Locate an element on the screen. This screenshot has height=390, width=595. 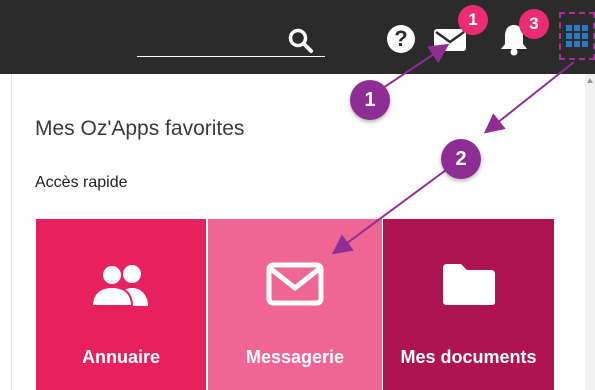
apps-launcher-button is located at coordinates (577, 36).